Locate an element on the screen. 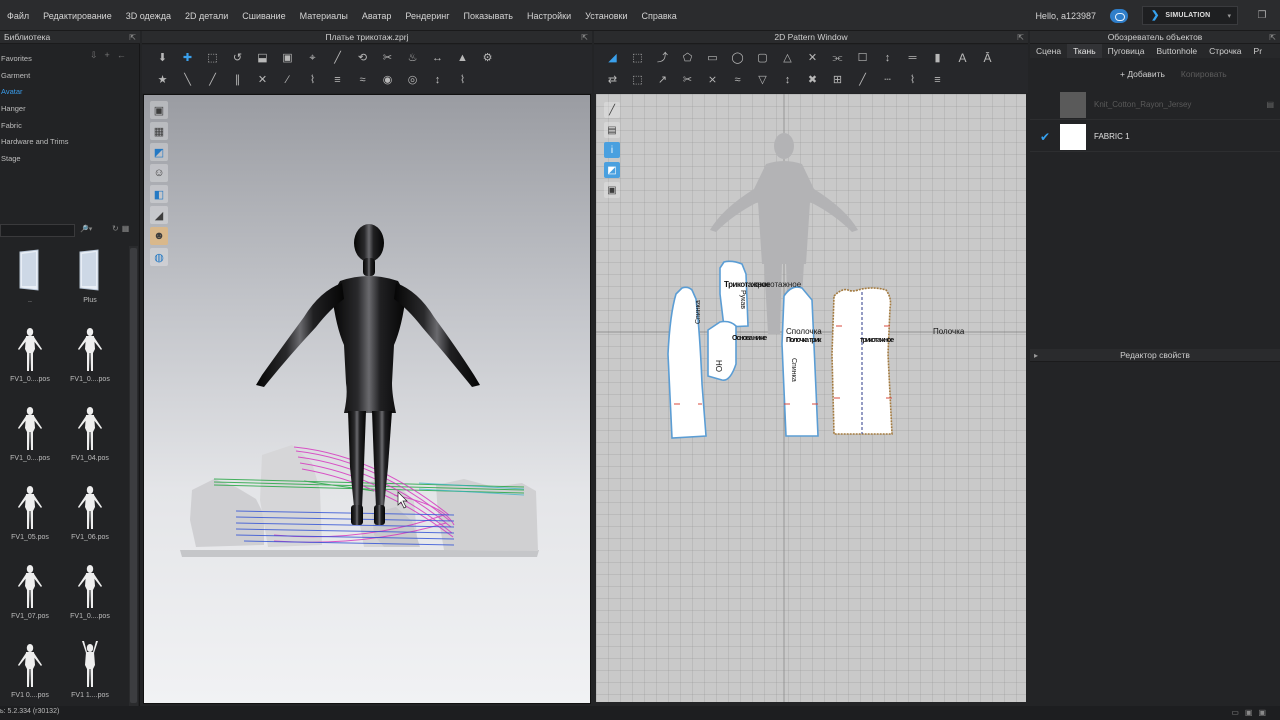 This screenshot has width=1280, height=720. symmetry-icon: ⇄ is located at coordinates (612, 80).